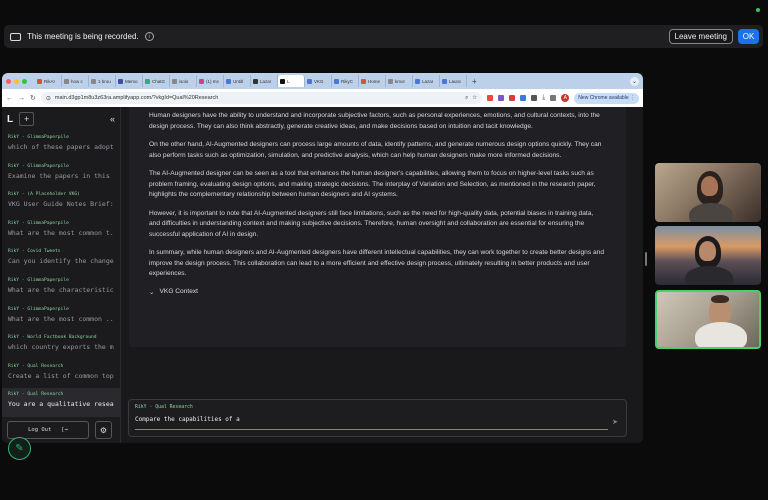  What do you see at coordinates (700, 36) in the screenshot?
I see `leave-meeting-button: Leave meeting` at bounding box center [700, 36].